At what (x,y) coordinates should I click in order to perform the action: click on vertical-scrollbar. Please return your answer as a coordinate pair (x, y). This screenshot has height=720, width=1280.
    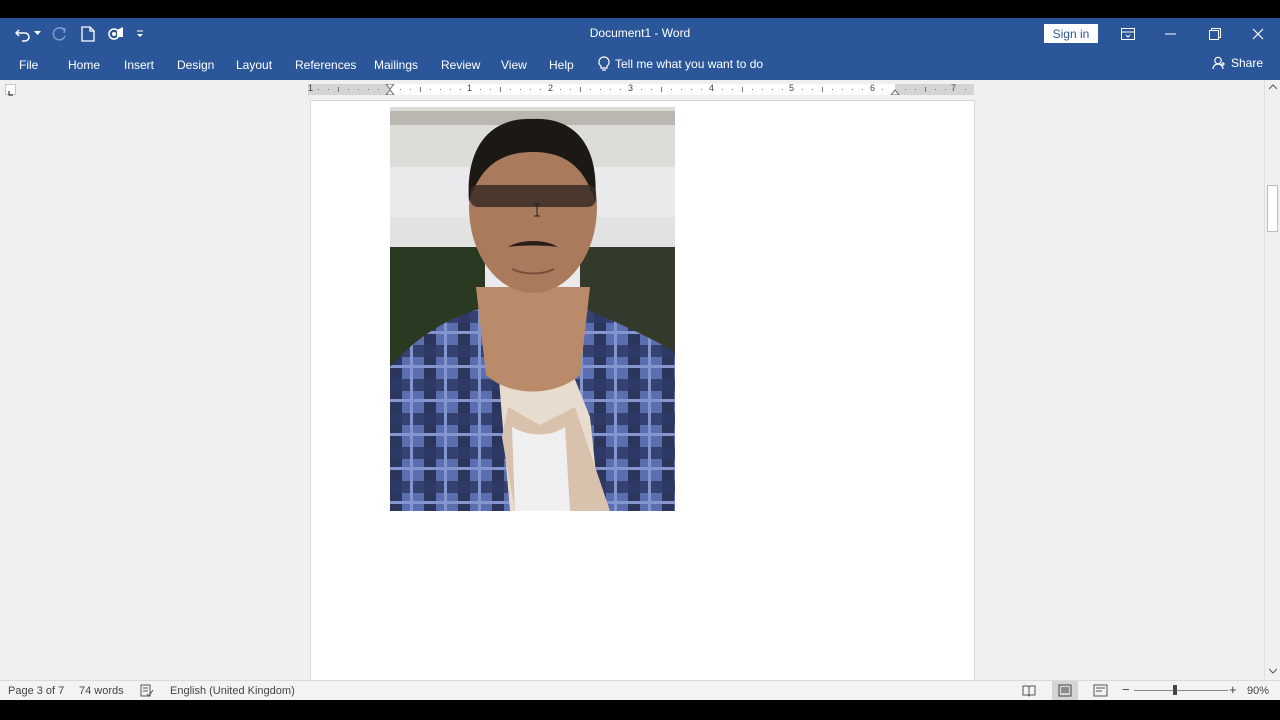
    Looking at the image, I should click on (1272, 380).